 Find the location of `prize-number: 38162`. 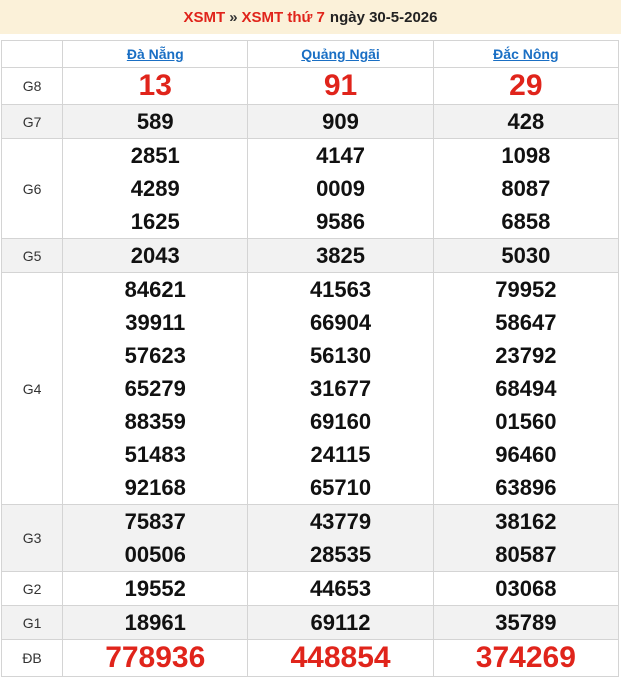

prize-number: 38162 is located at coordinates (526, 521).